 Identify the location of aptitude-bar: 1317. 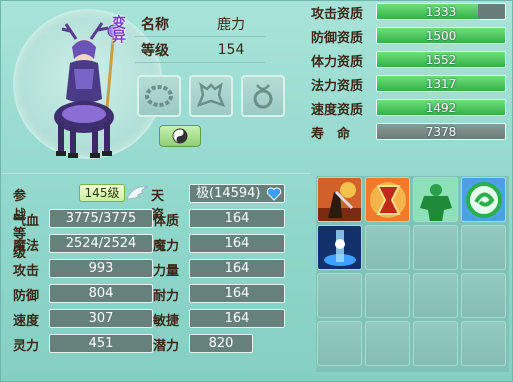
(441, 83).